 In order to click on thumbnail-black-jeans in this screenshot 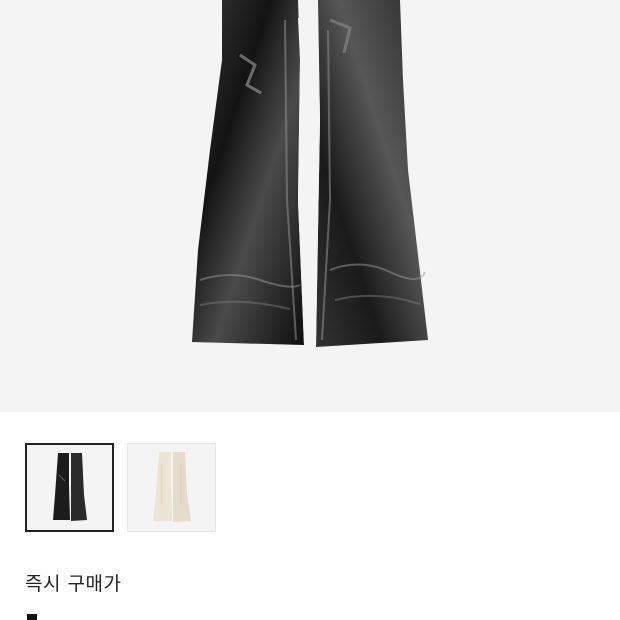, I will do `click(69, 487)`.